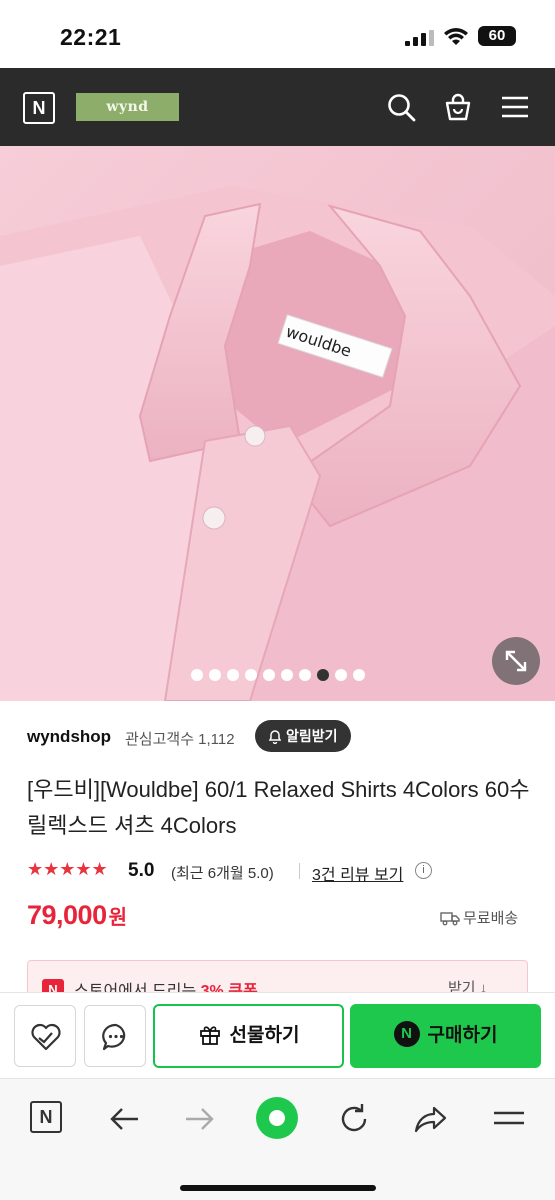  What do you see at coordinates (91, 37) in the screenshot?
I see `status-time: 22:21` at bounding box center [91, 37].